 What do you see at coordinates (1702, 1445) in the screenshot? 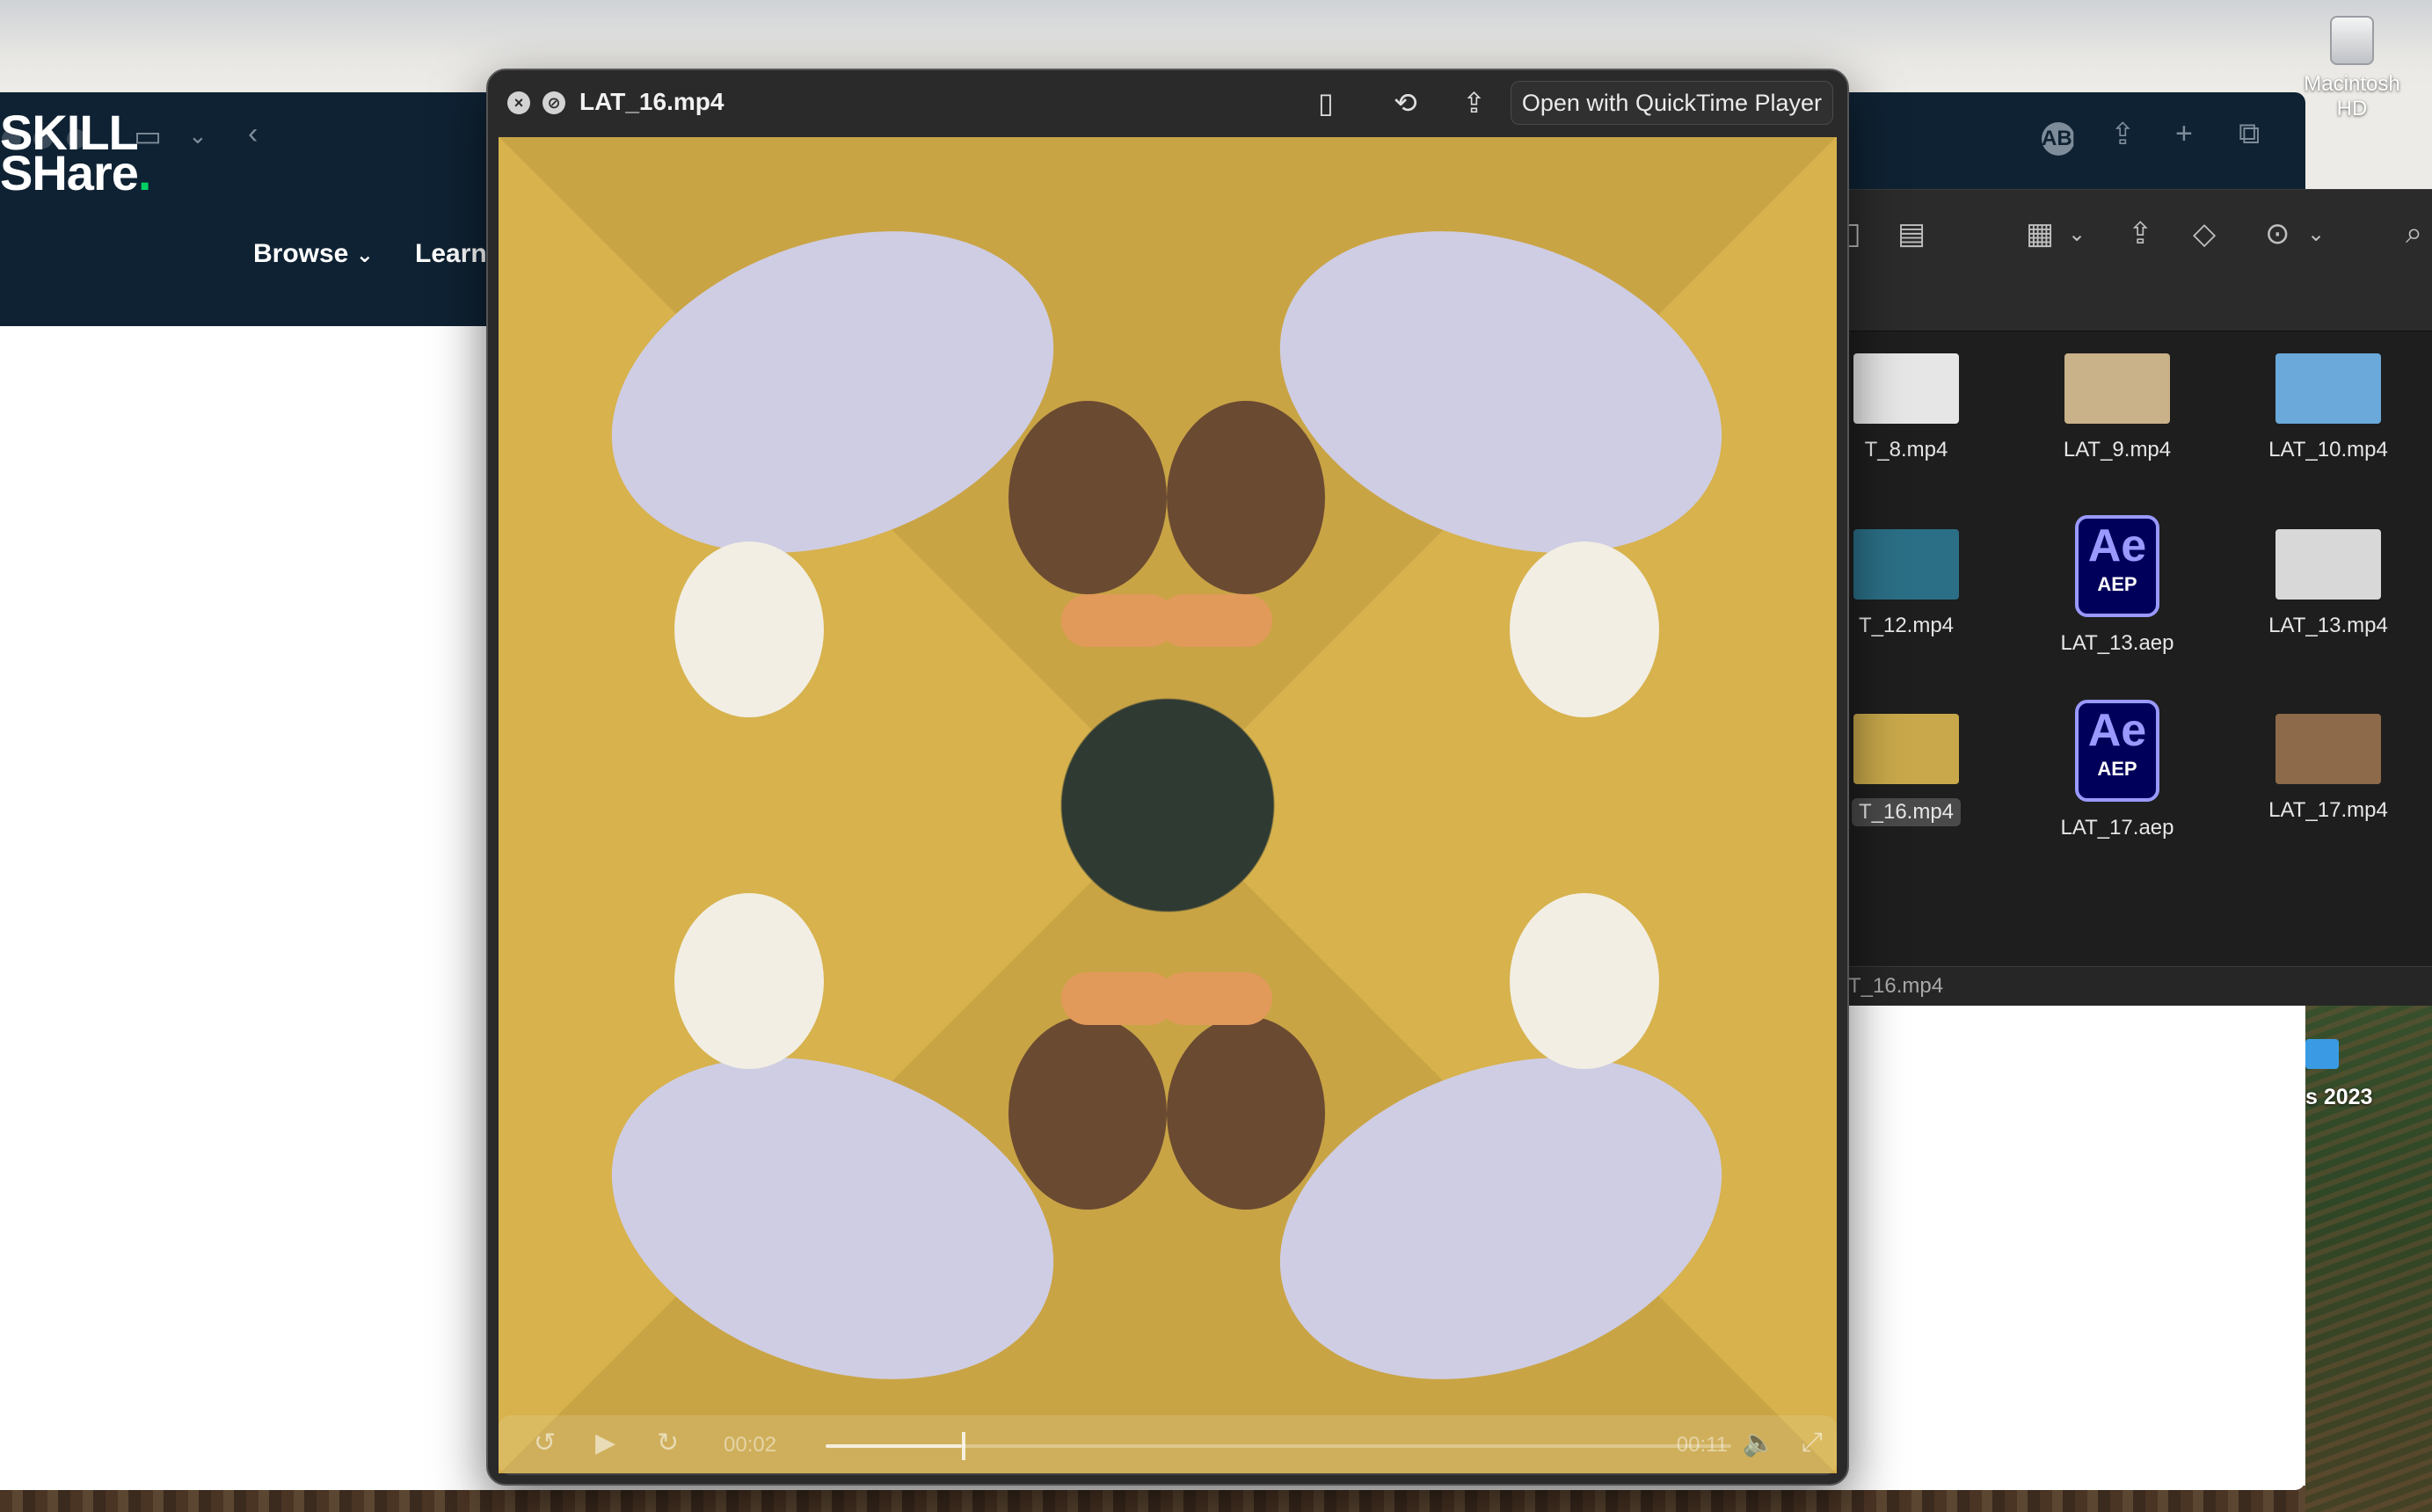
I see `remaining-time: 00:11` at bounding box center [1702, 1445].